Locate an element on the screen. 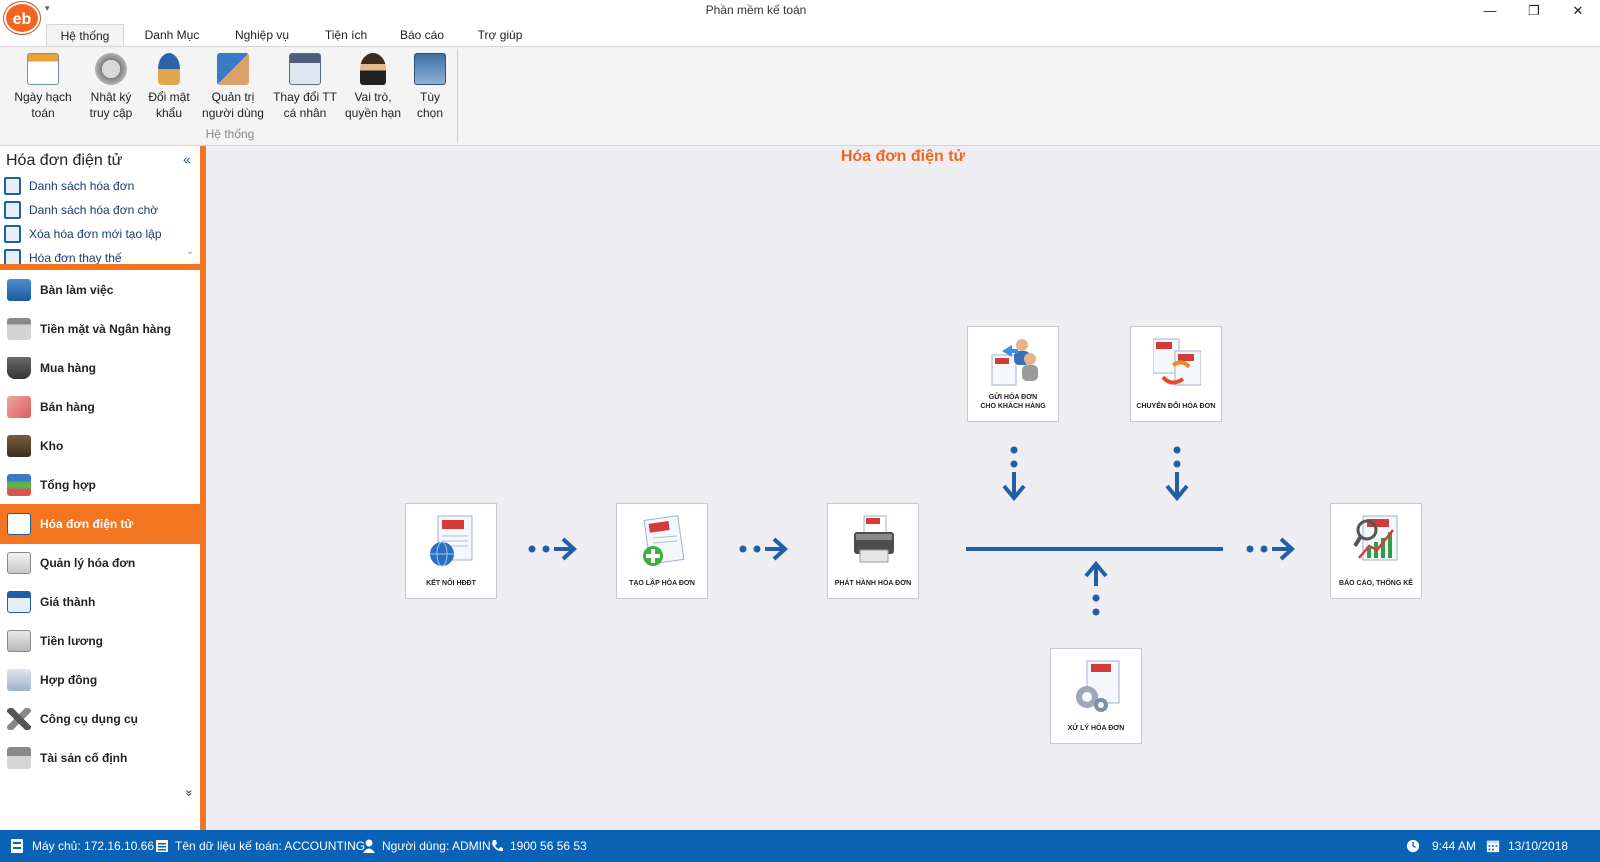 The width and height of the screenshot is (1600, 862). collapse-sidebar-icon: « is located at coordinates (187, 159).